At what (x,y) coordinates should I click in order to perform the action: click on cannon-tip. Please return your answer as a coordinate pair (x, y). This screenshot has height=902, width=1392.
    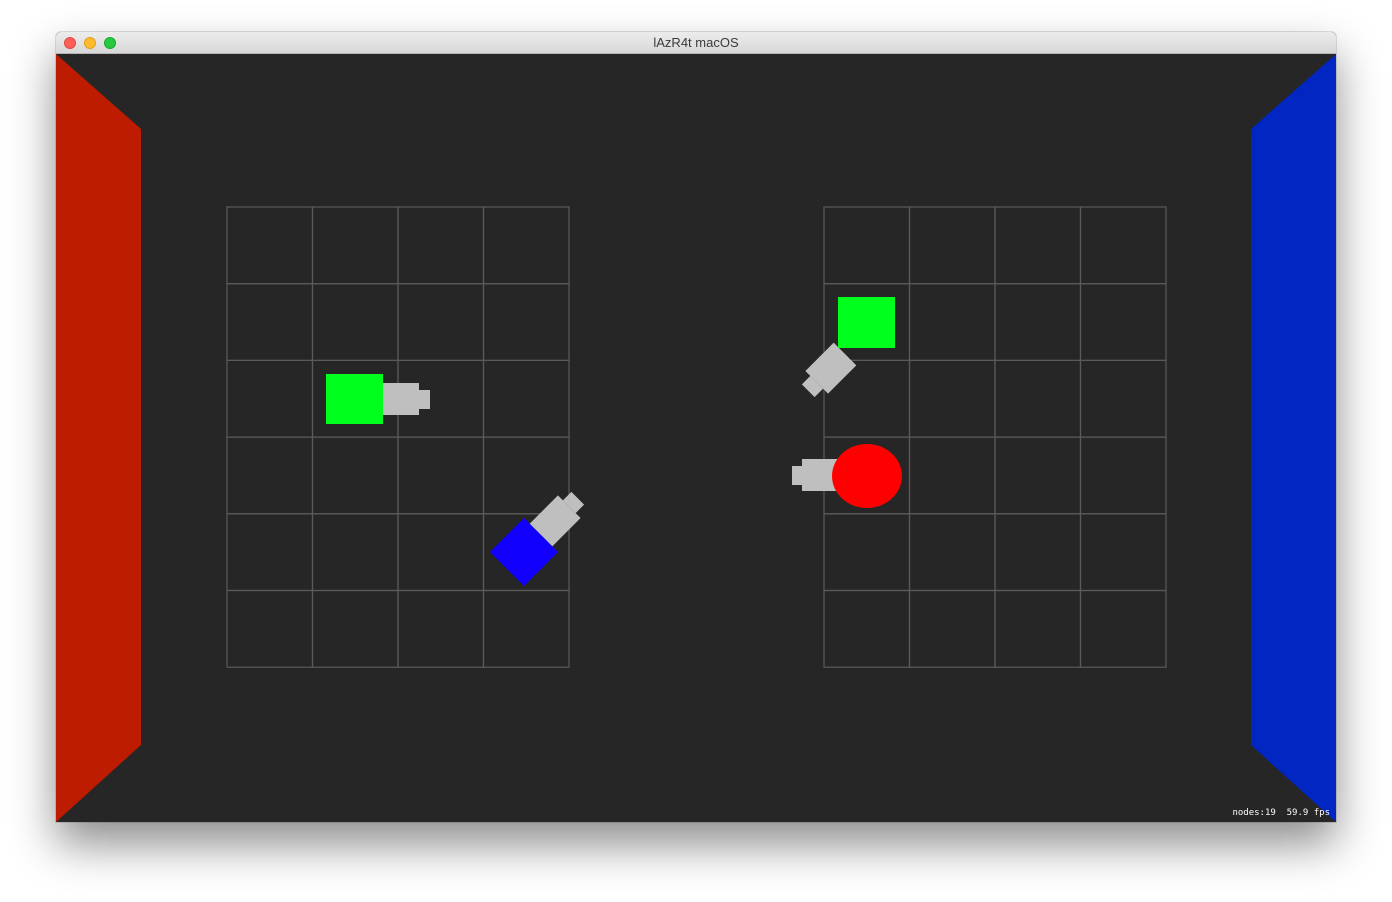
    Looking at the image, I should click on (424, 399).